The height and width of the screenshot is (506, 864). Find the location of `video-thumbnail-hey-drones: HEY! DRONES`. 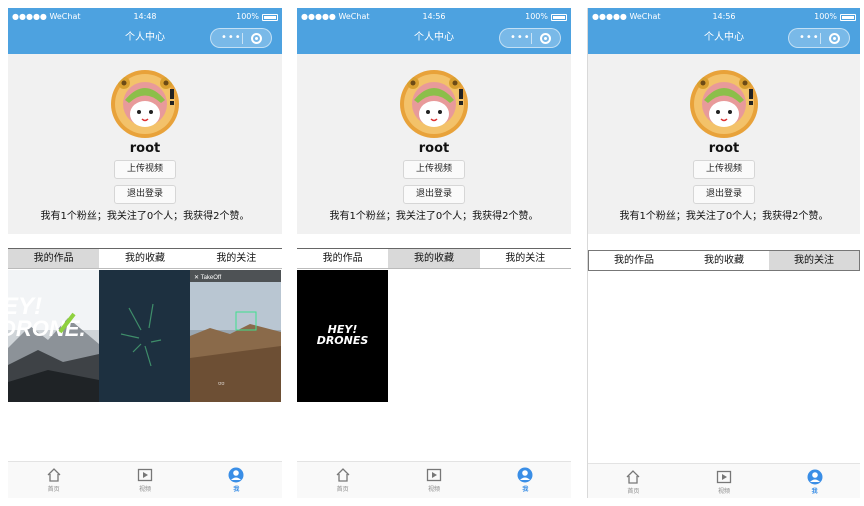

video-thumbnail-hey-drones: HEY! DRONES is located at coordinates (342, 336).